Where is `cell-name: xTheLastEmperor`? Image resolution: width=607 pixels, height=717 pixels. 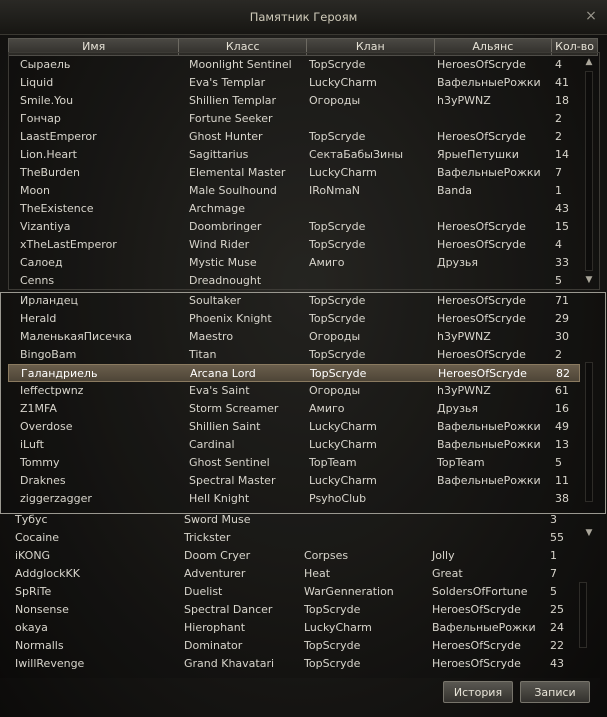
cell-name: xTheLastEmperor is located at coordinates (68, 244).